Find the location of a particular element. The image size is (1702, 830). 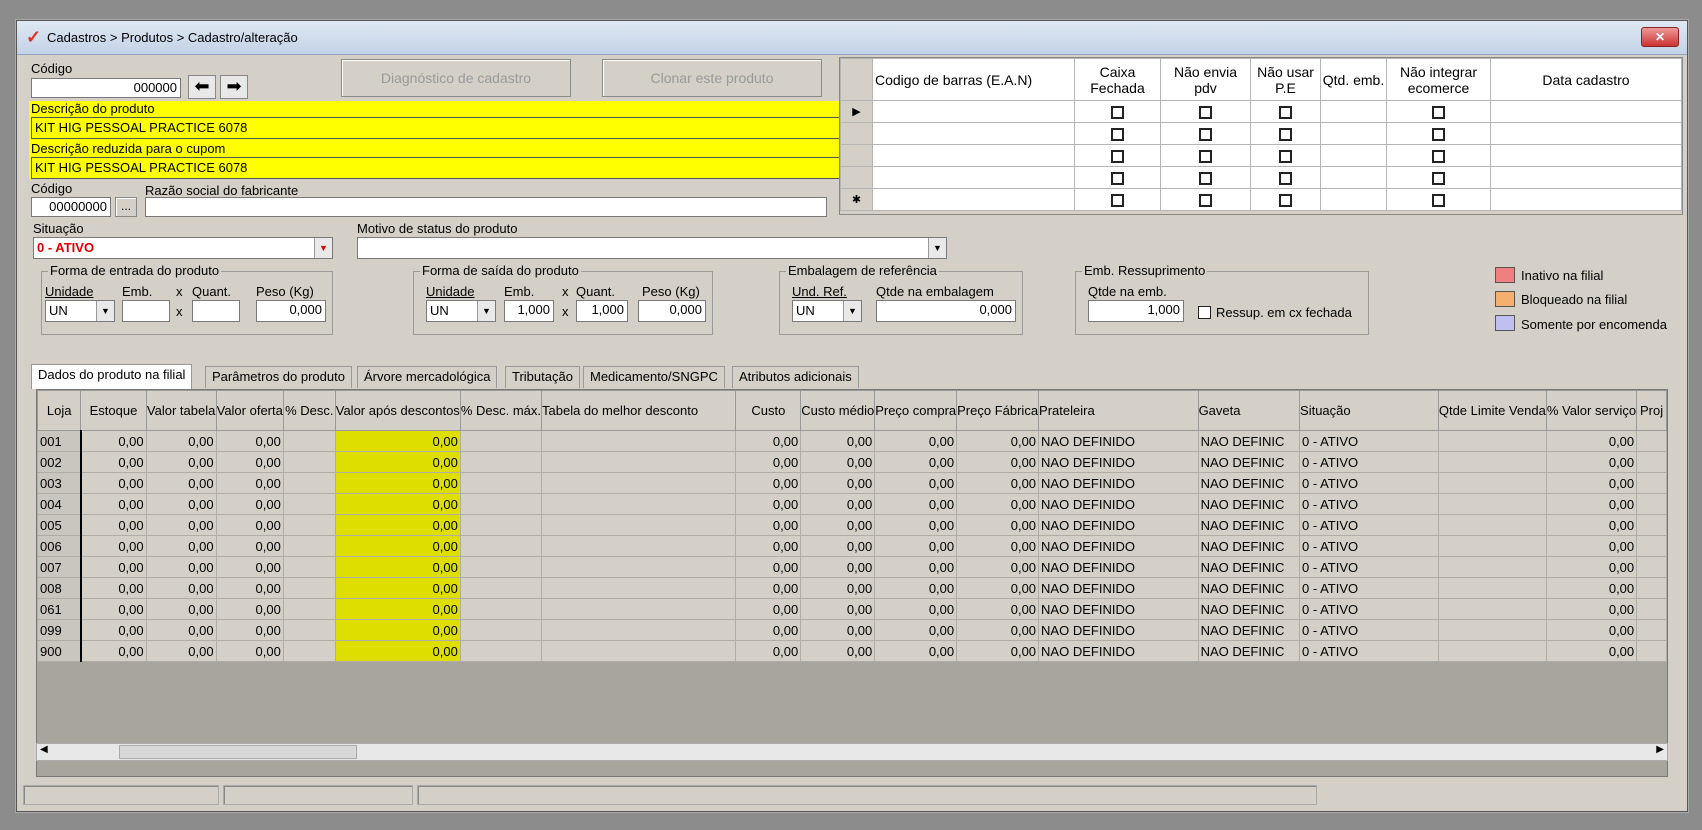

tab-dados-filial: Dados do produto na filial is located at coordinates (112, 376).